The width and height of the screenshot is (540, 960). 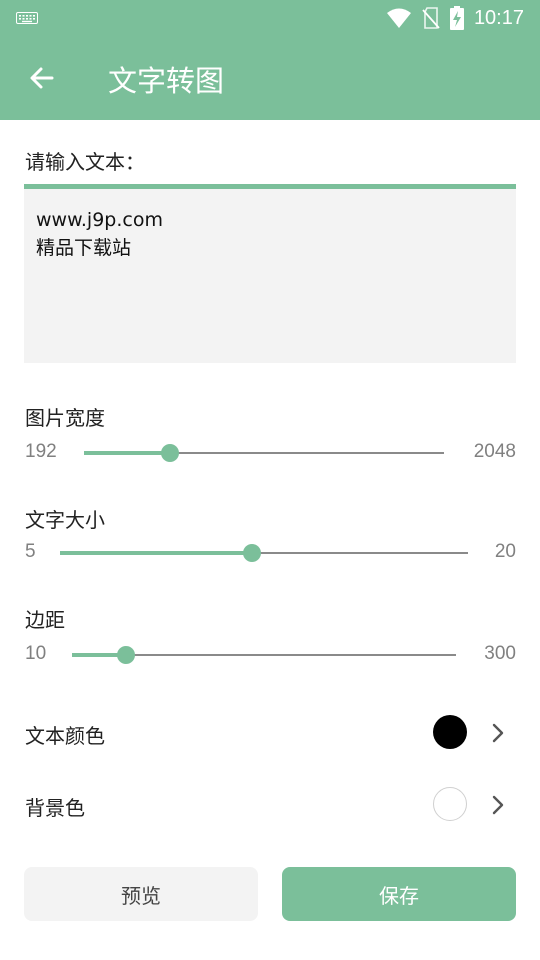 What do you see at coordinates (500, 653) in the screenshot?
I see `margin-max: 300` at bounding box center [500, 653].